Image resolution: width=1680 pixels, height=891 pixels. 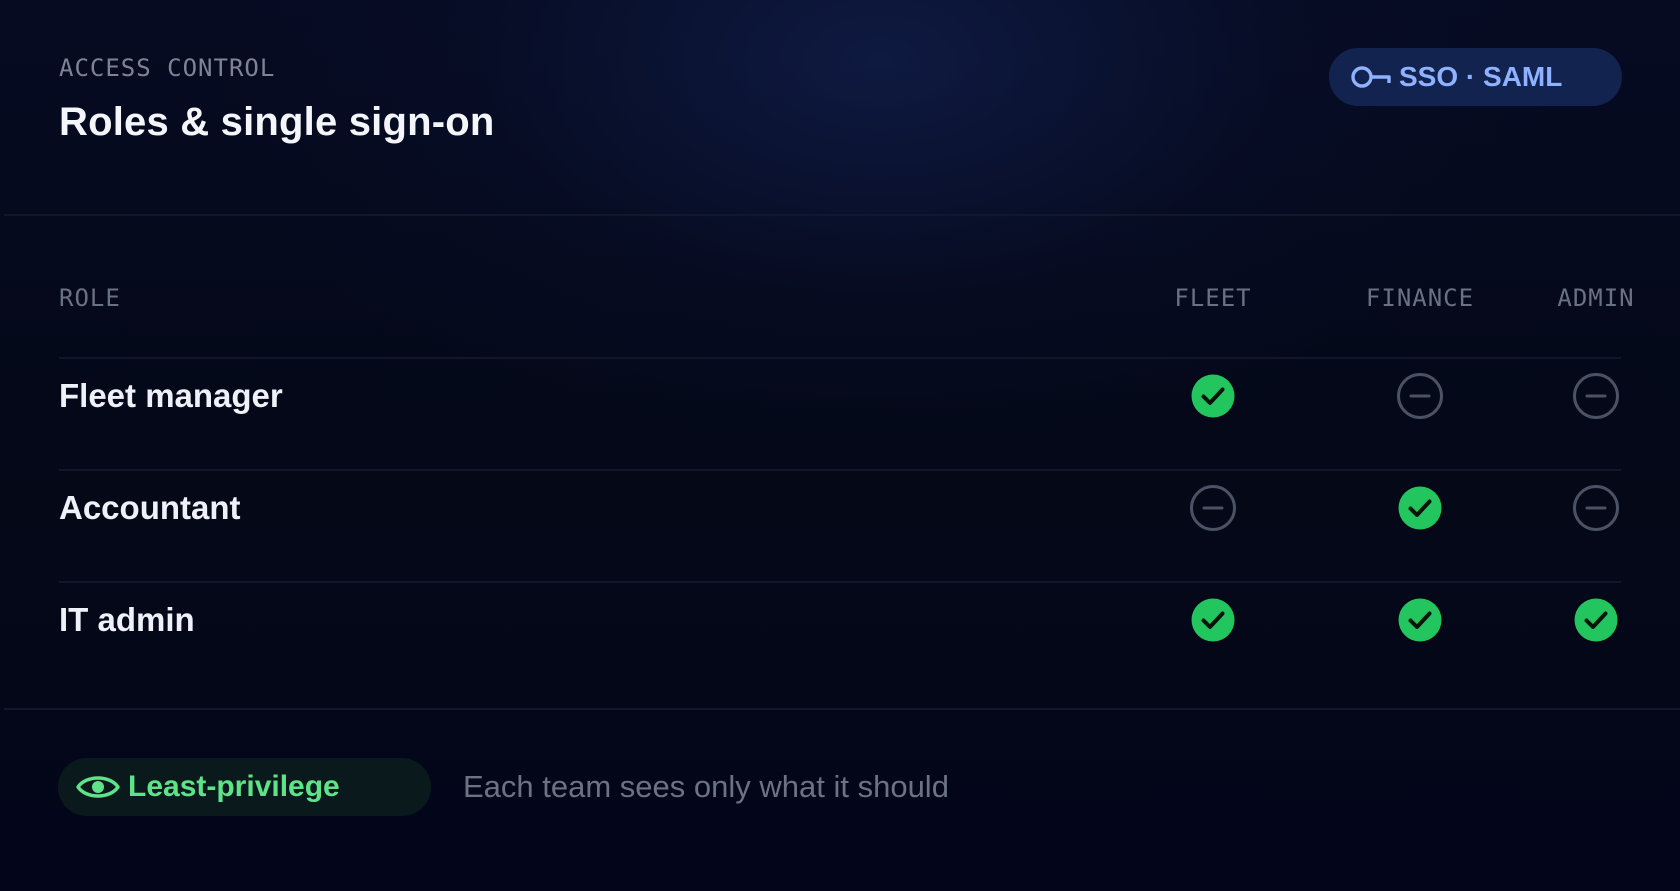 I want to click on column-header-finance: FINANCE, so click(x=1420, y=298).